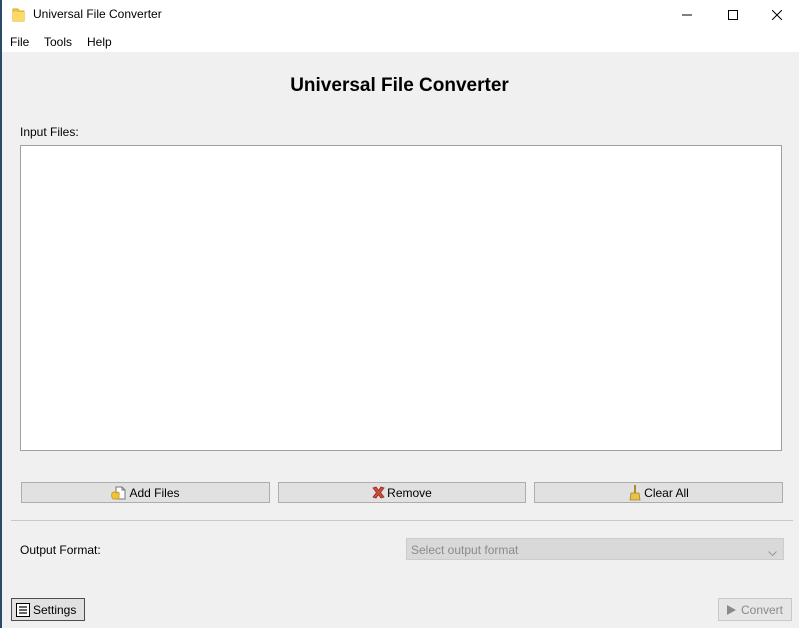 This screenshot has width=799, height=628. I want to click on broom-icon, so click(635, 492).